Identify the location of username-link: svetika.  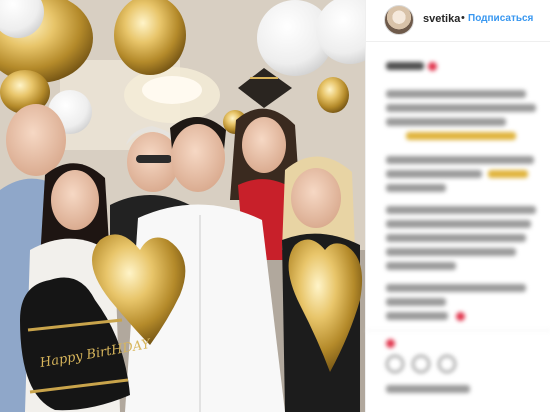
(441, 19).